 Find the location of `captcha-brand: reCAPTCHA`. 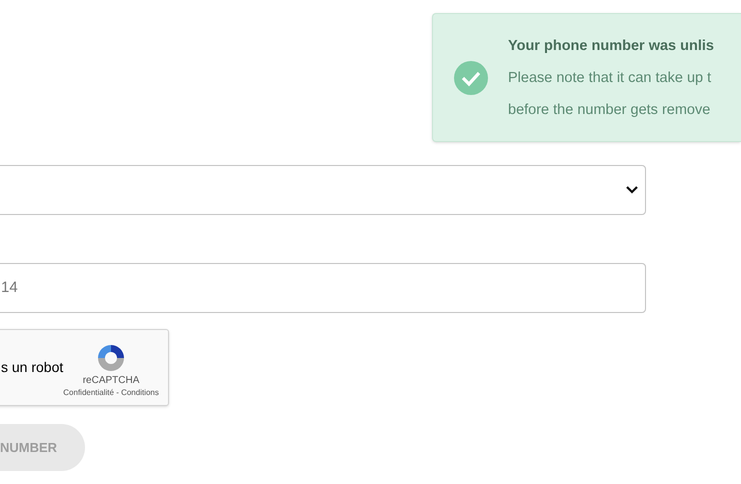

captcha-brand: reCAPTCHA is located at coordinates (111, 381).